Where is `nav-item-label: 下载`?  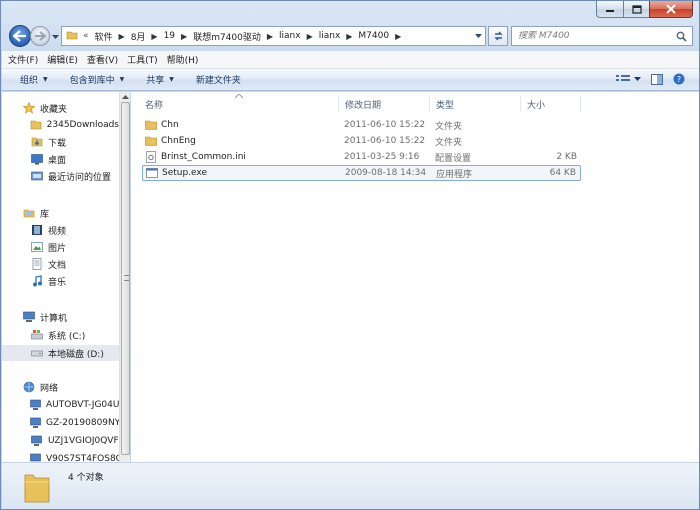 nav-item-label: 下载 is located at coordinates (57, 143).